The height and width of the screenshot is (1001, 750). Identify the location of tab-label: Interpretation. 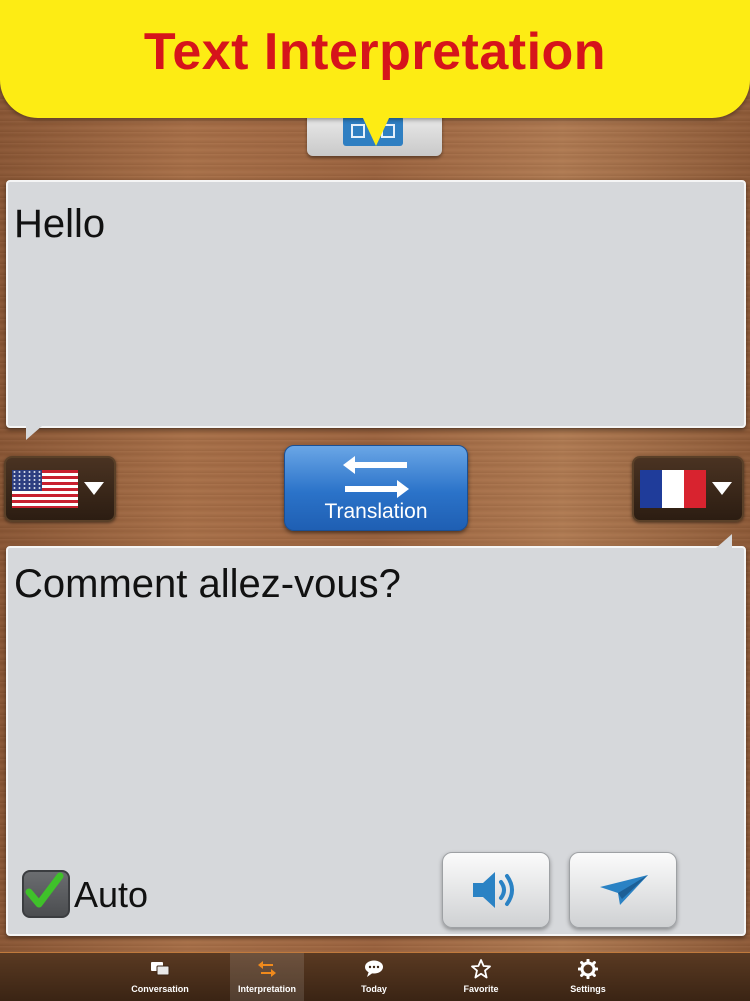
(266, 989).